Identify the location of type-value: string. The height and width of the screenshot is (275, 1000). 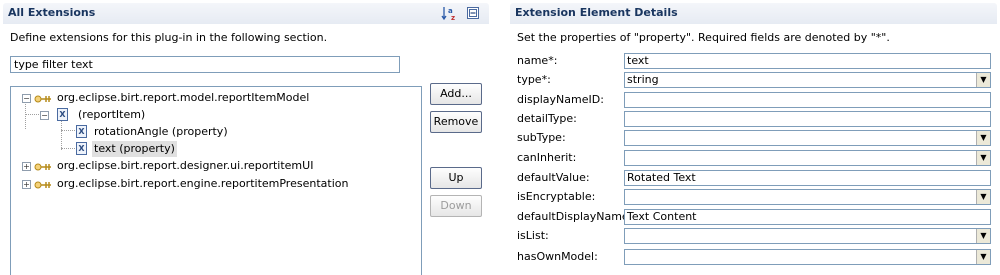
(643, 79).